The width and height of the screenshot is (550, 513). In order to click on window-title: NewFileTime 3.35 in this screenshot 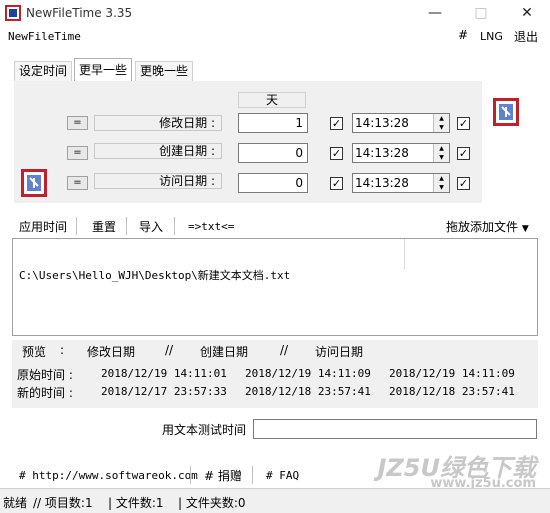, I will do `click(79, 13)`.